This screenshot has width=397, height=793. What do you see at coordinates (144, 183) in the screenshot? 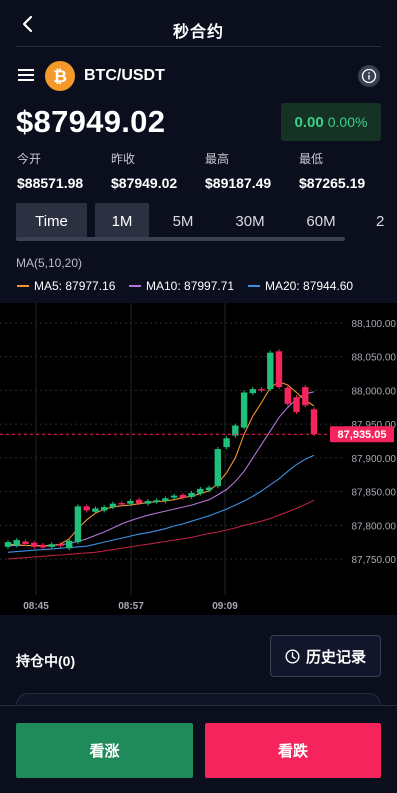
I see `stat-value: $87949.02` at bounding box center [144, 183].